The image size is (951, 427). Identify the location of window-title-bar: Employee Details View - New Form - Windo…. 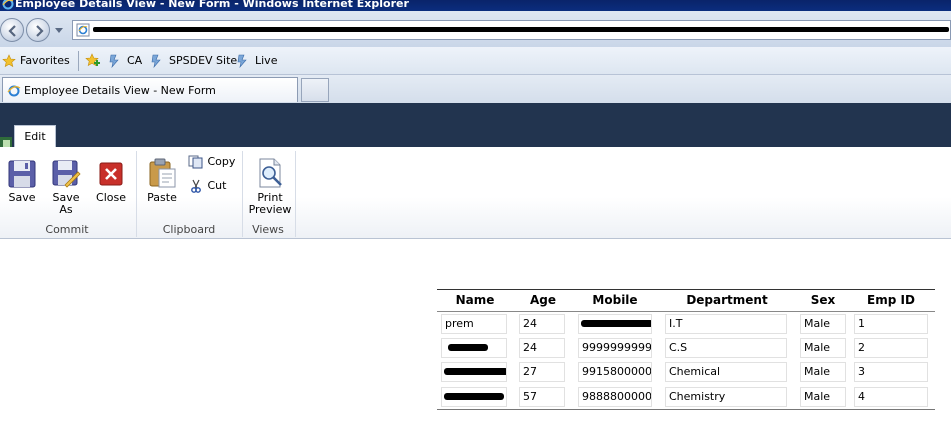
(475, 5).